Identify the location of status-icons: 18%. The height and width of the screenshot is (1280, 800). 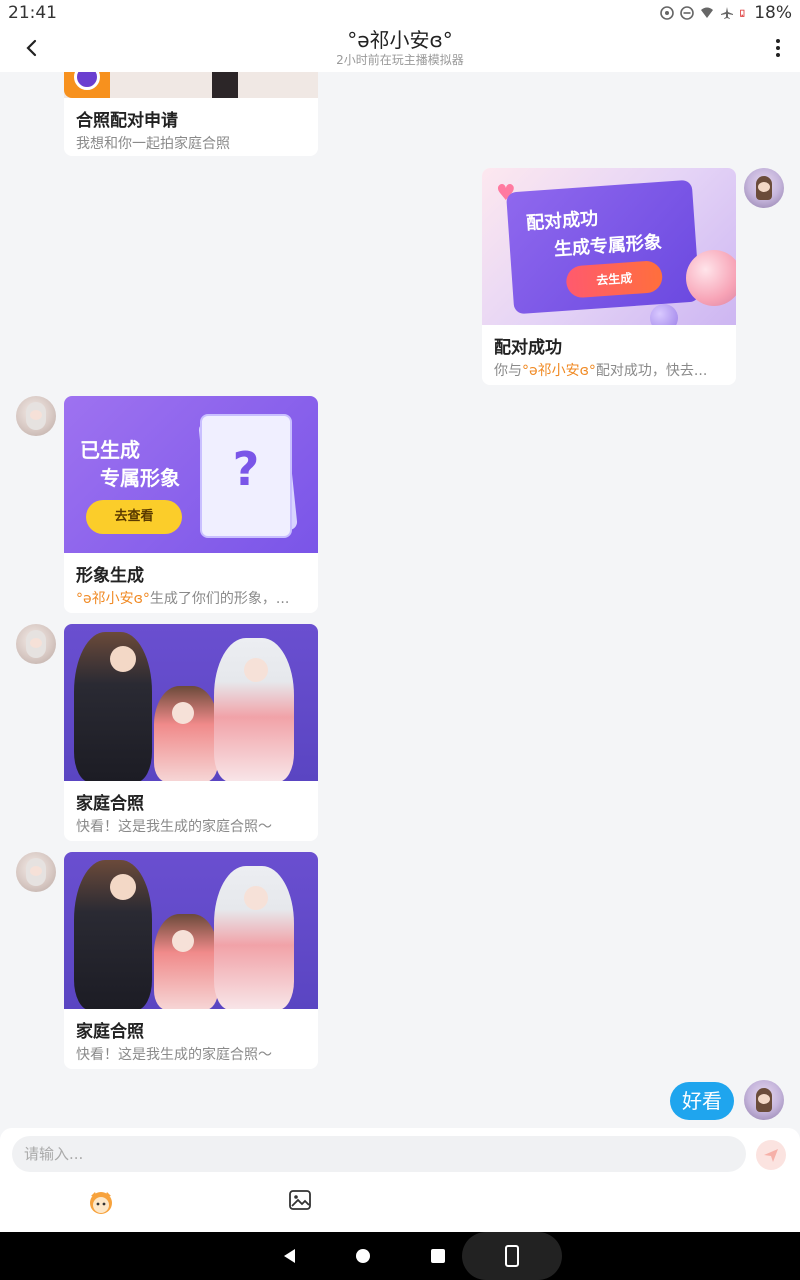
(726, 13).